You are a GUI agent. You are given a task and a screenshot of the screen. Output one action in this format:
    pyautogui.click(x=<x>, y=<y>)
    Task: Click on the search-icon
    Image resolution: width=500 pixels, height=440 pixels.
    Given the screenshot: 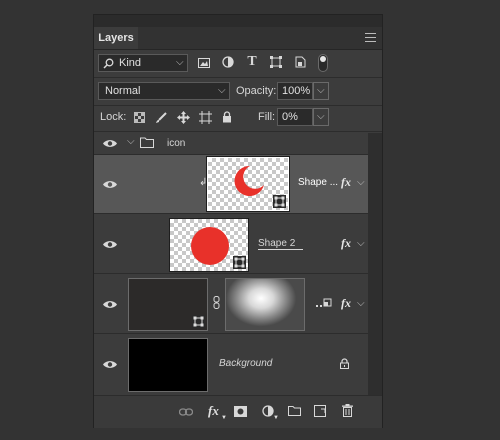 What is the action you would take?
    pyautogui.click(x=108, y=63)
    